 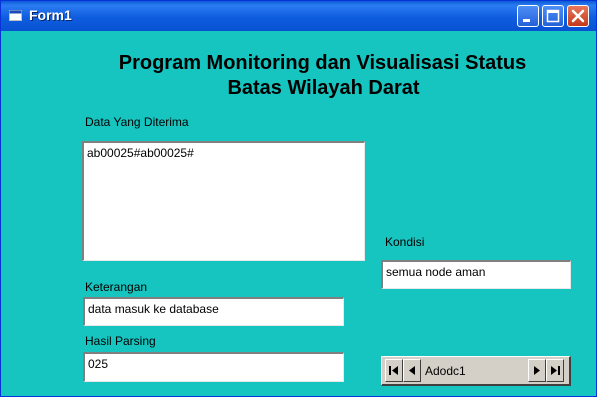 I want to click on close-icon, so click(x=578, y=16).